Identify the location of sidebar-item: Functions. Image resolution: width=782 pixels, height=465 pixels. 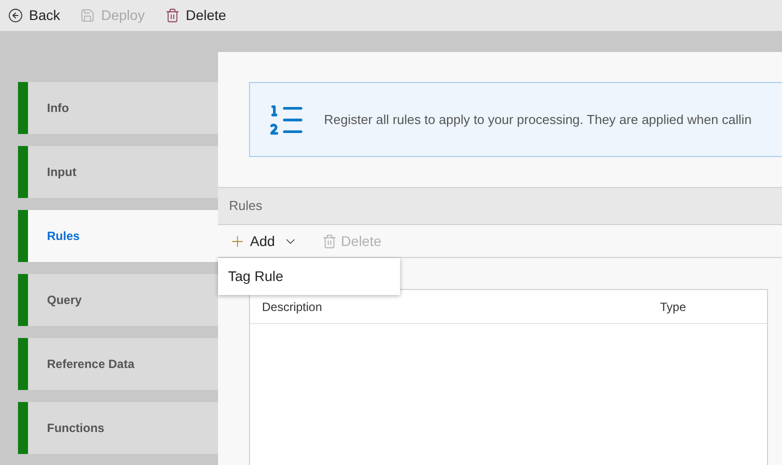
(118, 428).